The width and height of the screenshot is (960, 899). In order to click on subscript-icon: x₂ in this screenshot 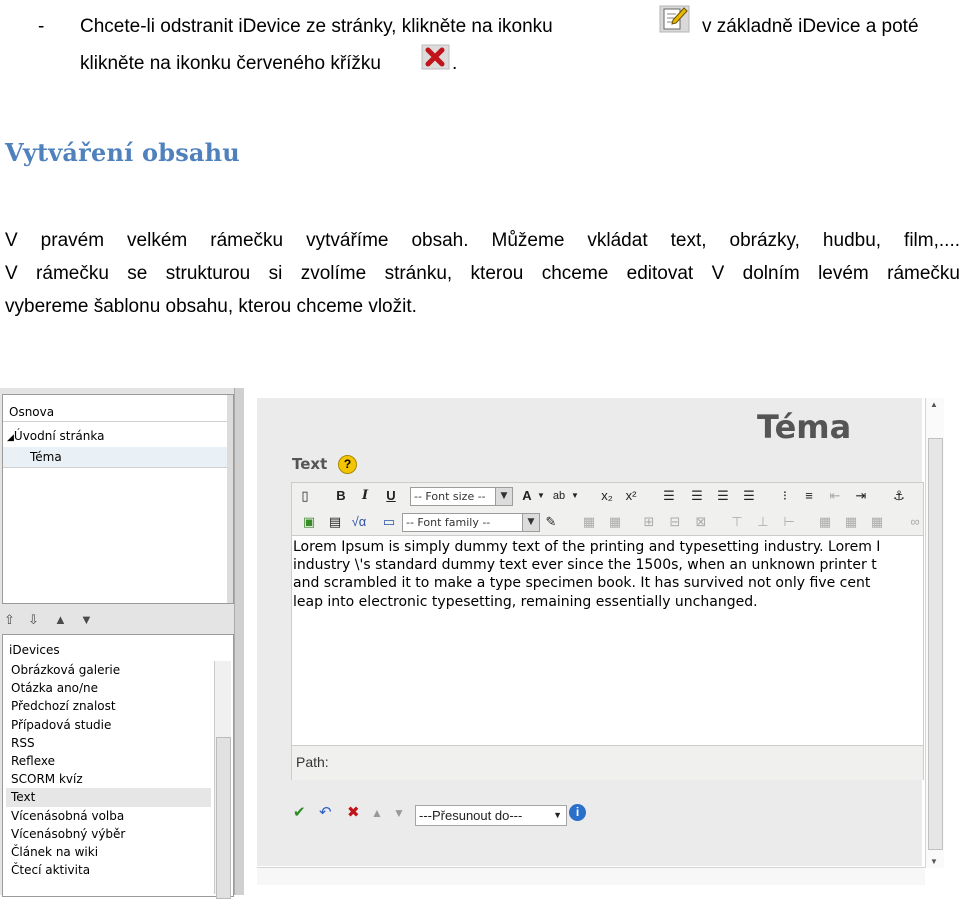, I will do `click(607, 496)`.